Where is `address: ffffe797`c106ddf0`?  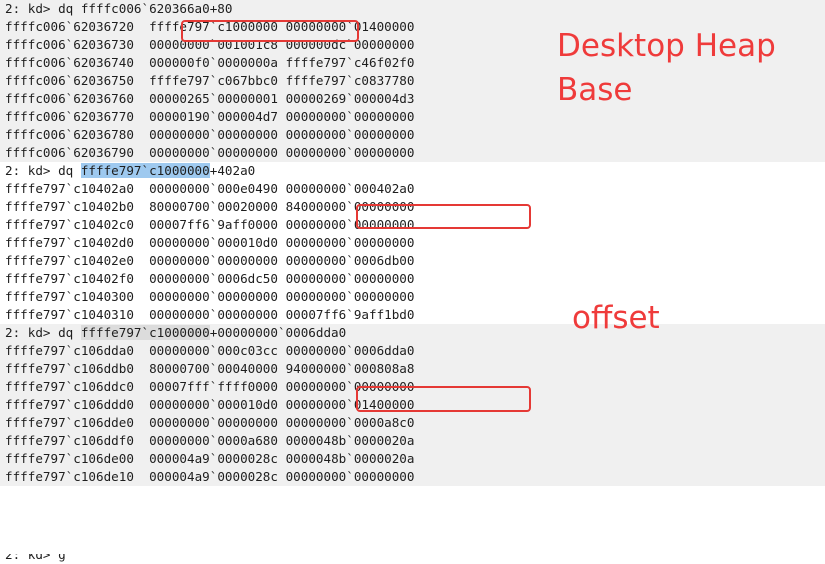
address: ffffe797`c106ddf0 is located at coordinates (69, 440).